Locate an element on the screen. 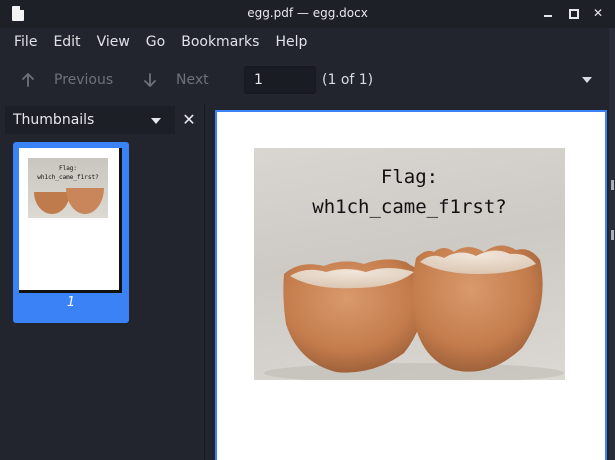  thumbnail-egg-shell-left is located at coordinates (52, 203).